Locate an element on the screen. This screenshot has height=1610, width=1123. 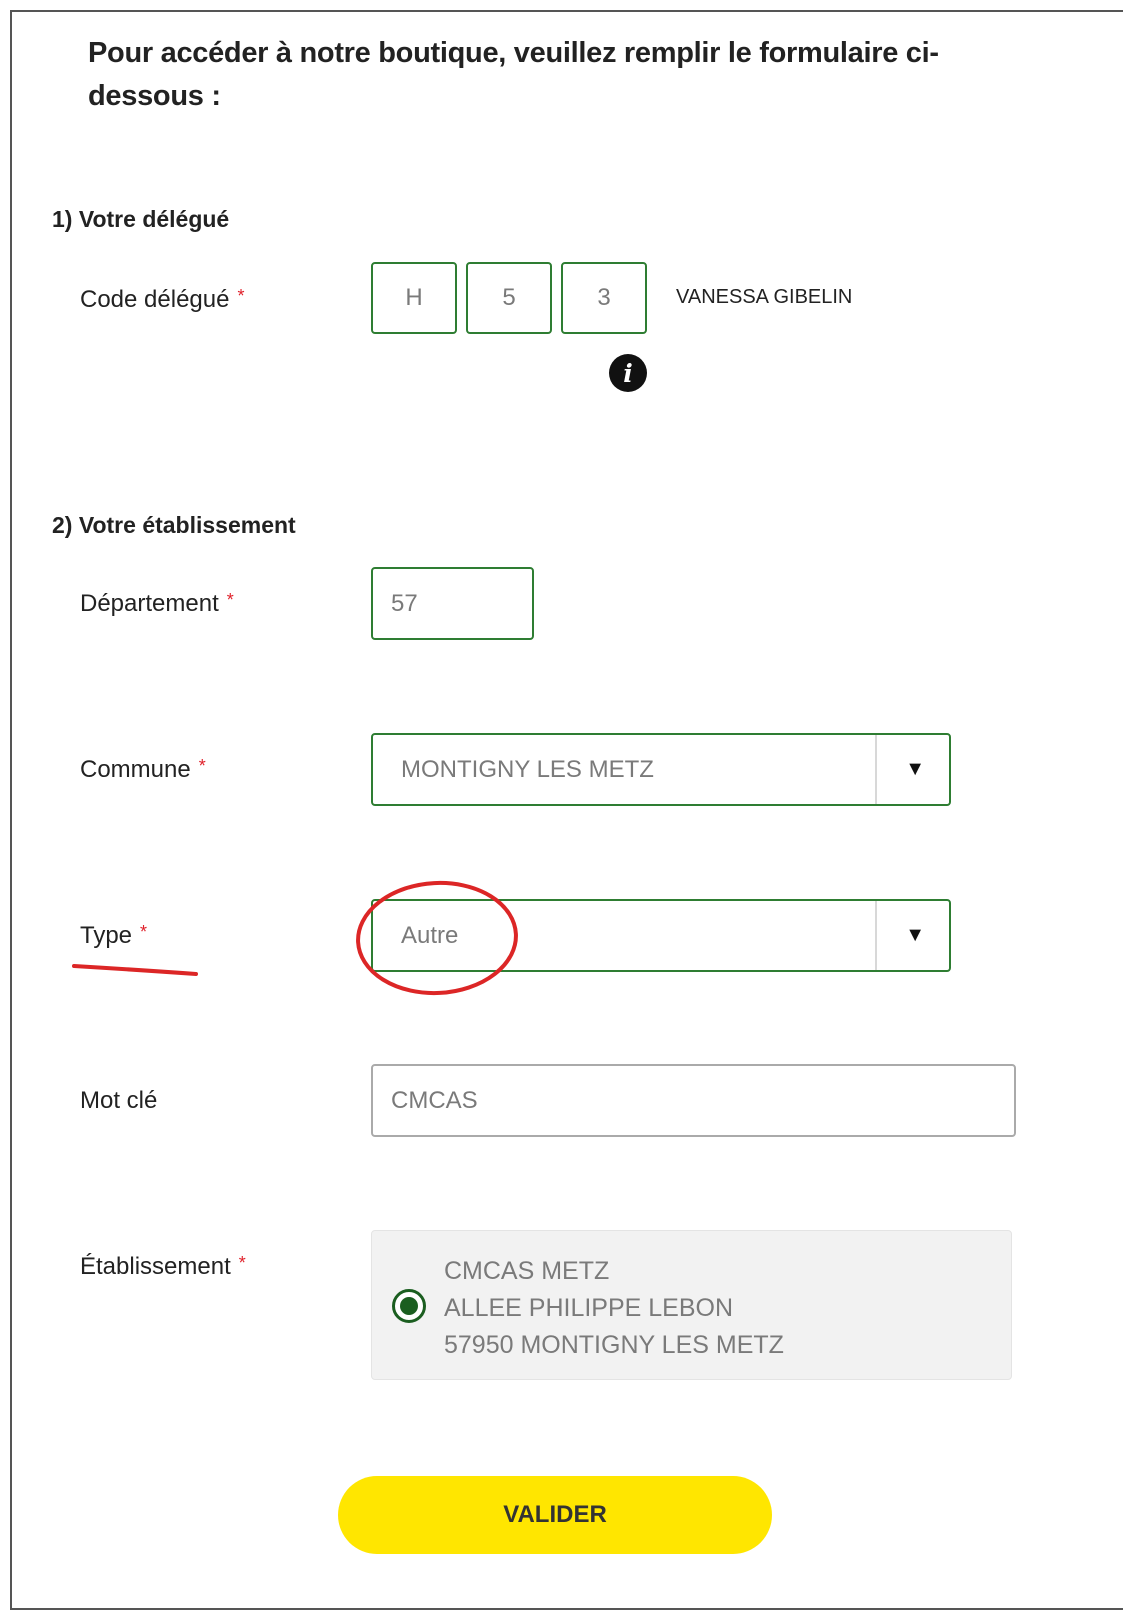
delegate-name: VANESSA GIBELIN is located at coordinates (764, 297).